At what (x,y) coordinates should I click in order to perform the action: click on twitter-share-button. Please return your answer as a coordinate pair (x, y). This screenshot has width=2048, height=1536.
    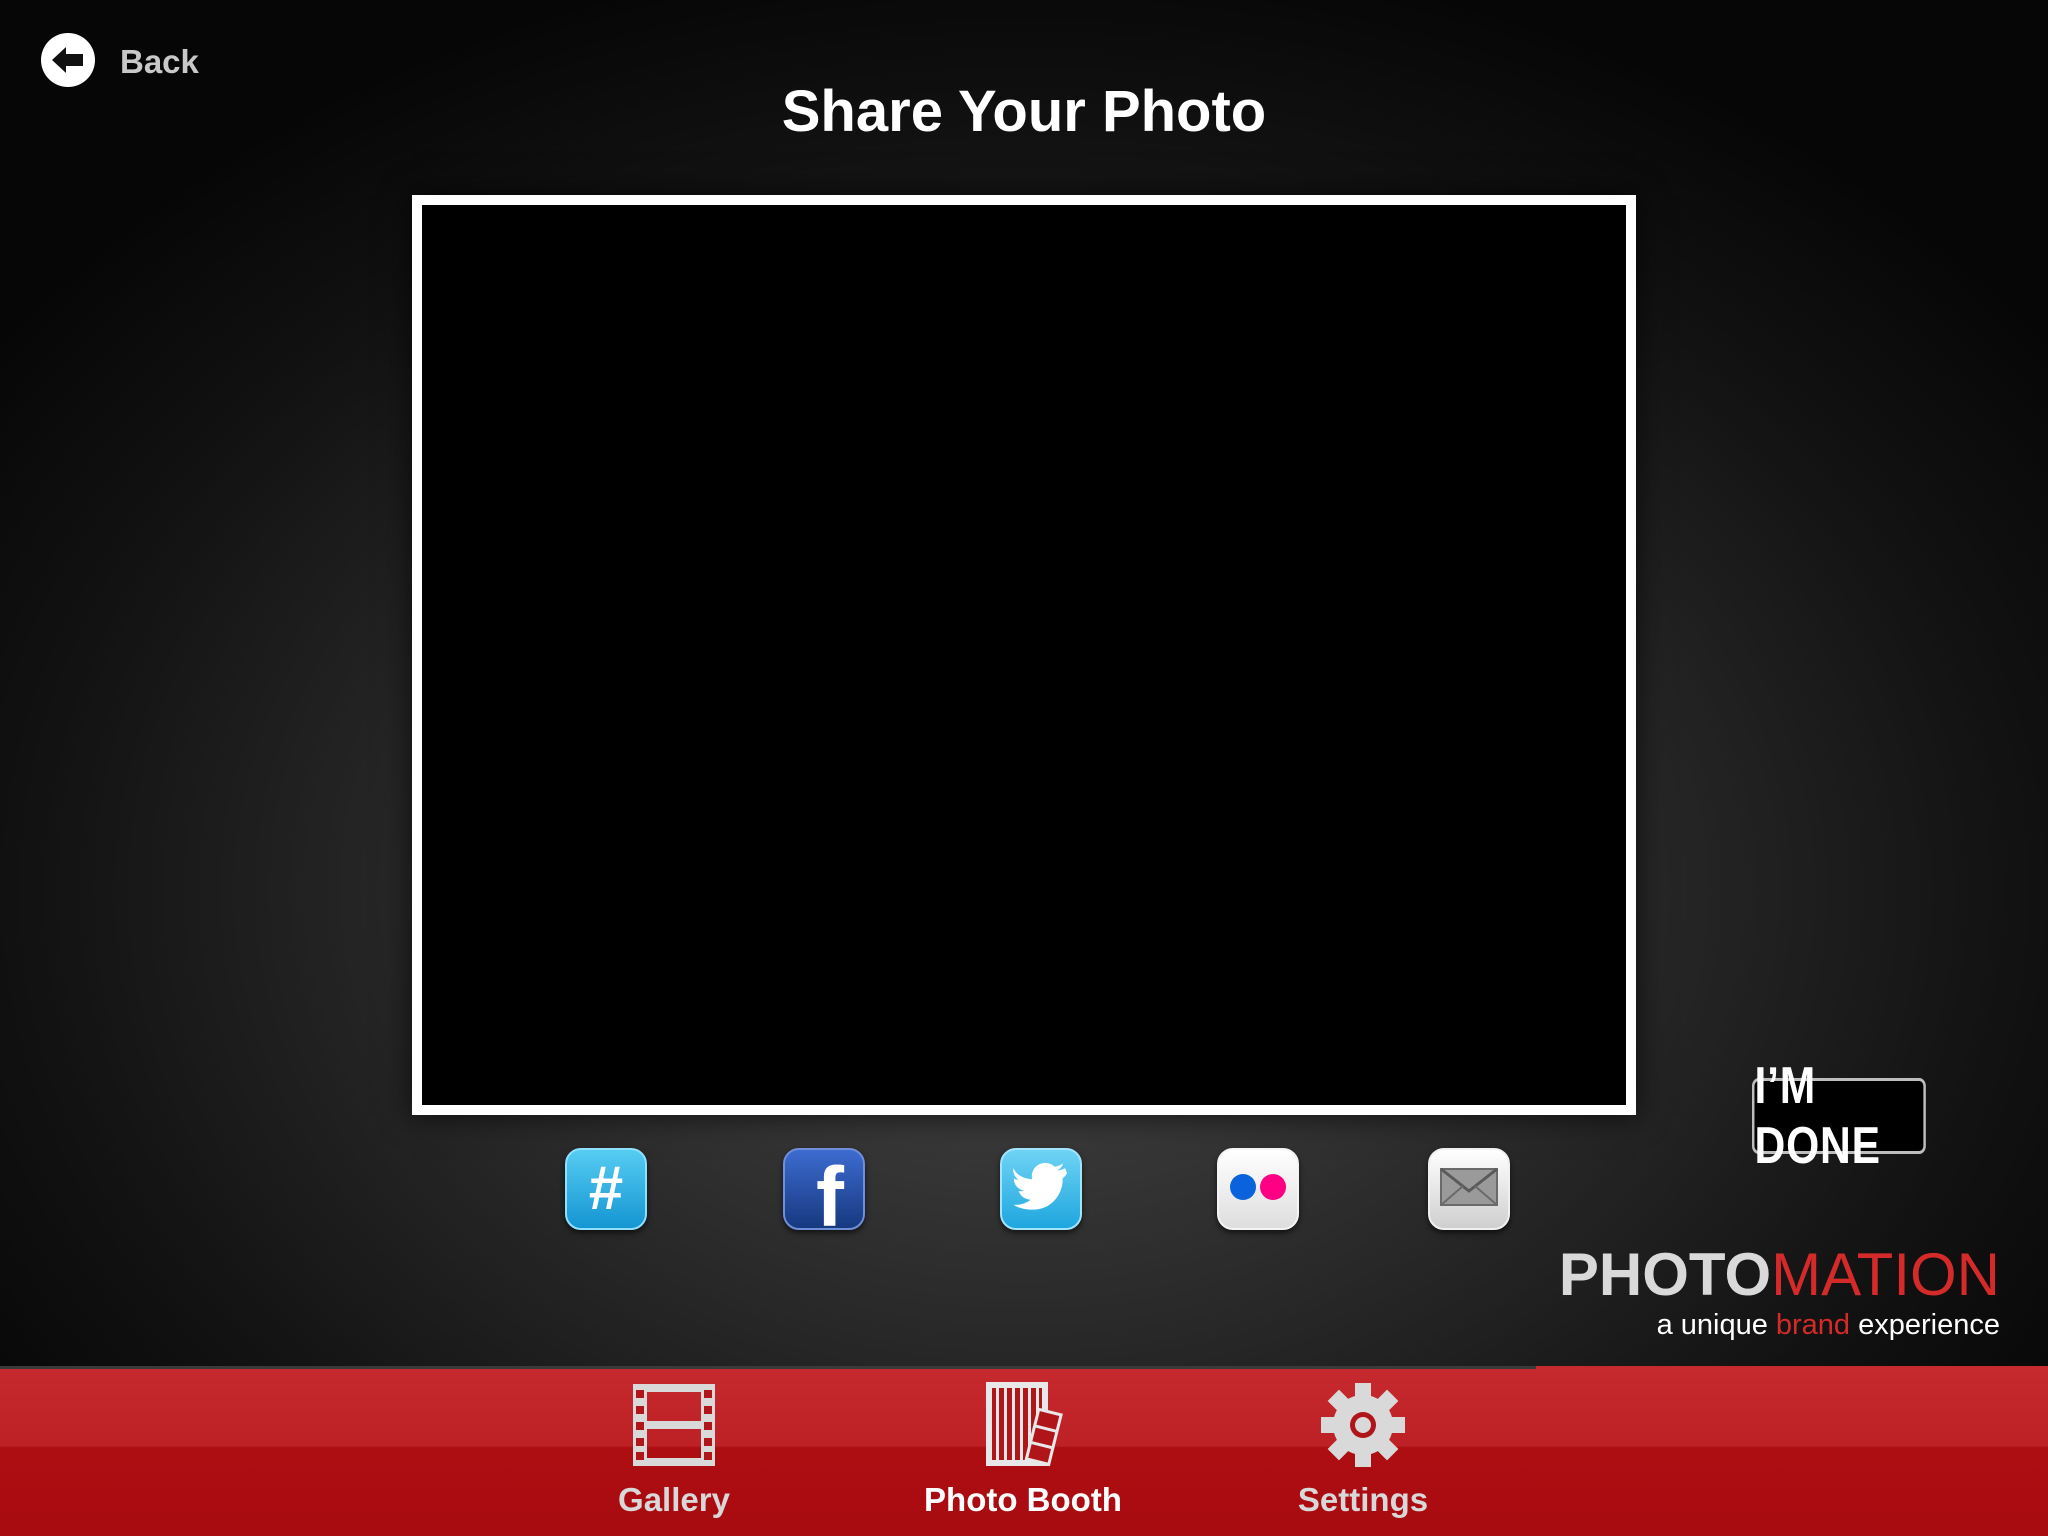
    Looking at the image, I should click on (1041, 1189).